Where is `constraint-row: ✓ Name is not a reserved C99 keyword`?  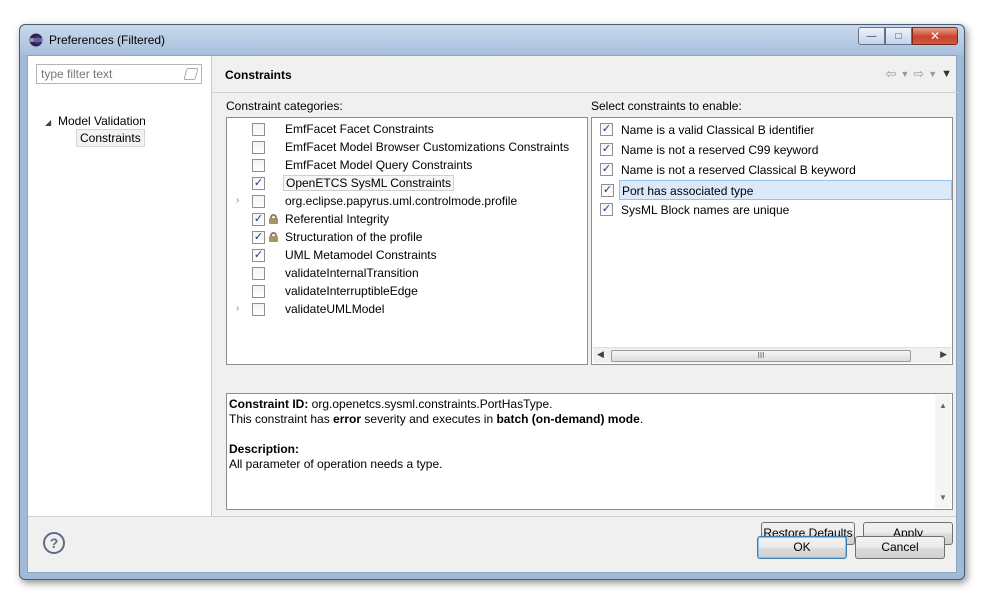 constraint-row: ✓ Name is not a reserved C99 keyword is located at coordinates (772, 150).